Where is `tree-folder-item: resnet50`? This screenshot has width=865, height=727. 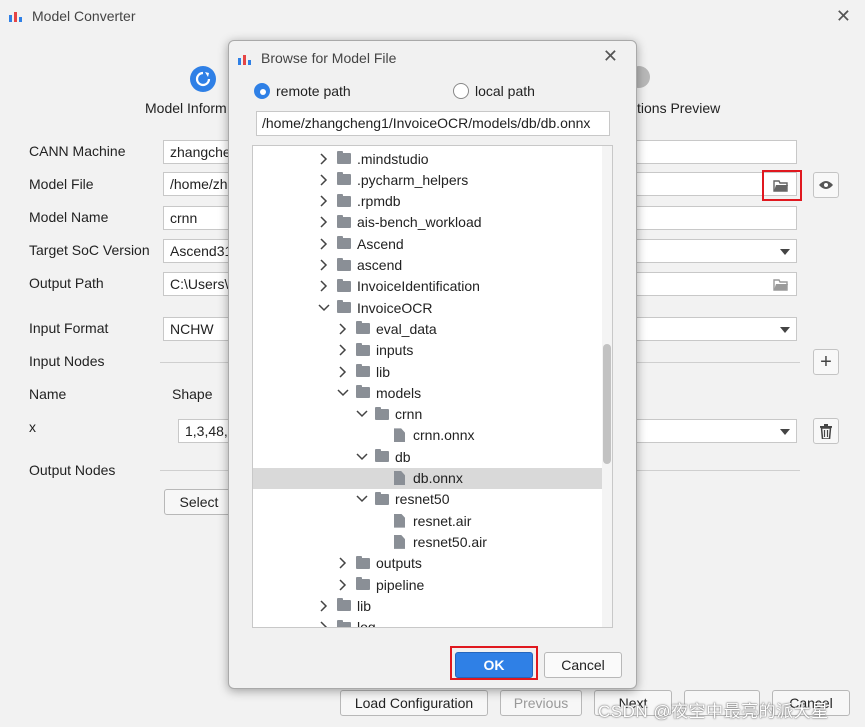
tree-folder-item: resnet50 is located at coordinates (428, 499).